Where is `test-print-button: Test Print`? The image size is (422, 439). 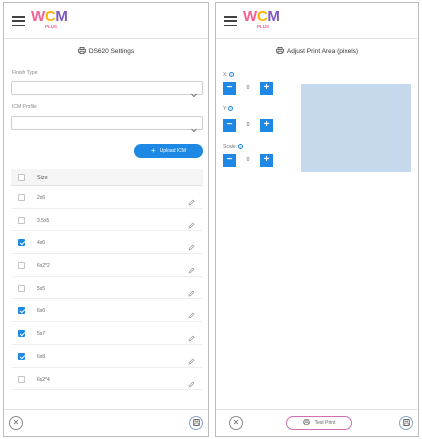 test-print-button: Test Print is located at coordinates (319, 423).